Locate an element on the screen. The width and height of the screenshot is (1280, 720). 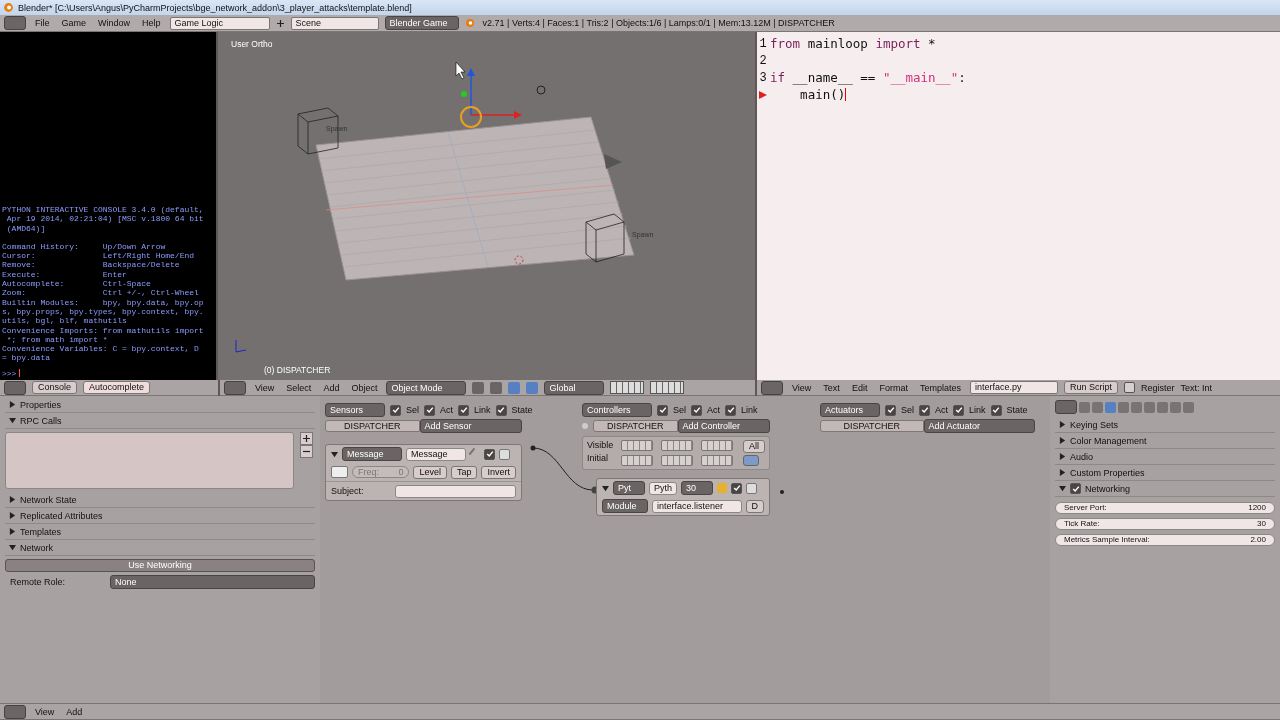
menu-item: Text is located at coordinates (831, 387).